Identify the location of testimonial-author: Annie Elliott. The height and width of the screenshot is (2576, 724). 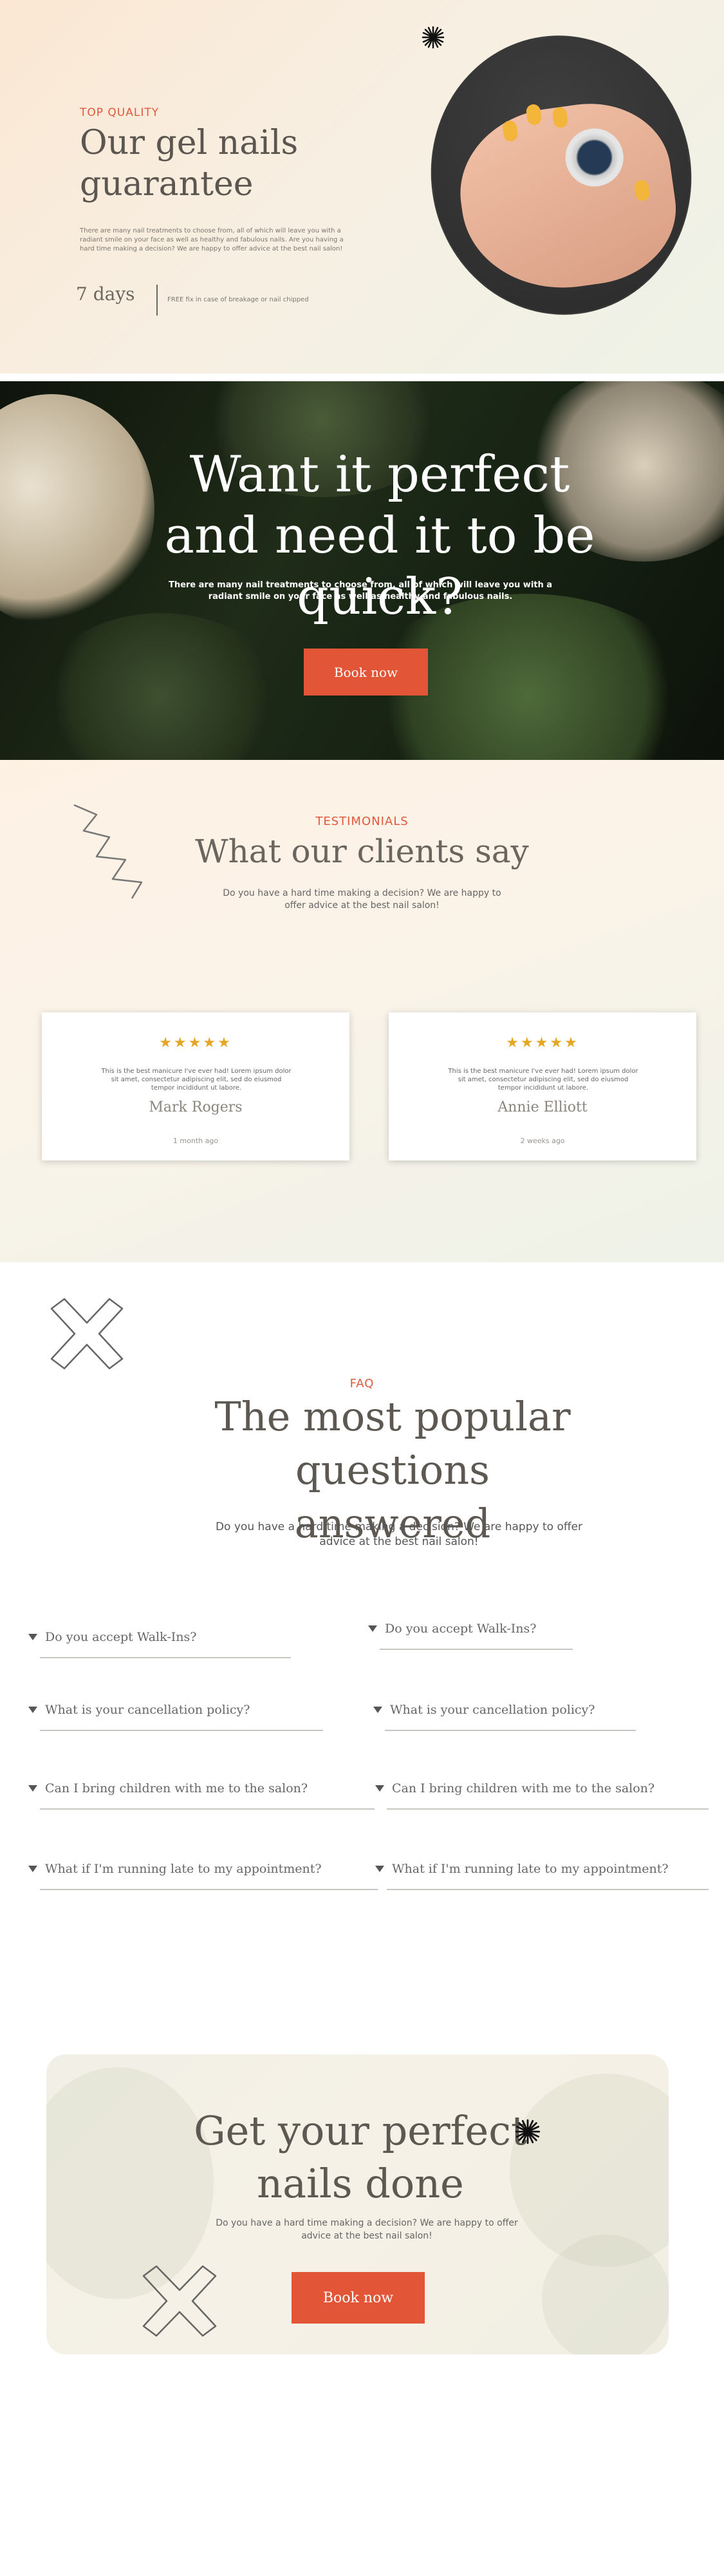
(542, 1107).